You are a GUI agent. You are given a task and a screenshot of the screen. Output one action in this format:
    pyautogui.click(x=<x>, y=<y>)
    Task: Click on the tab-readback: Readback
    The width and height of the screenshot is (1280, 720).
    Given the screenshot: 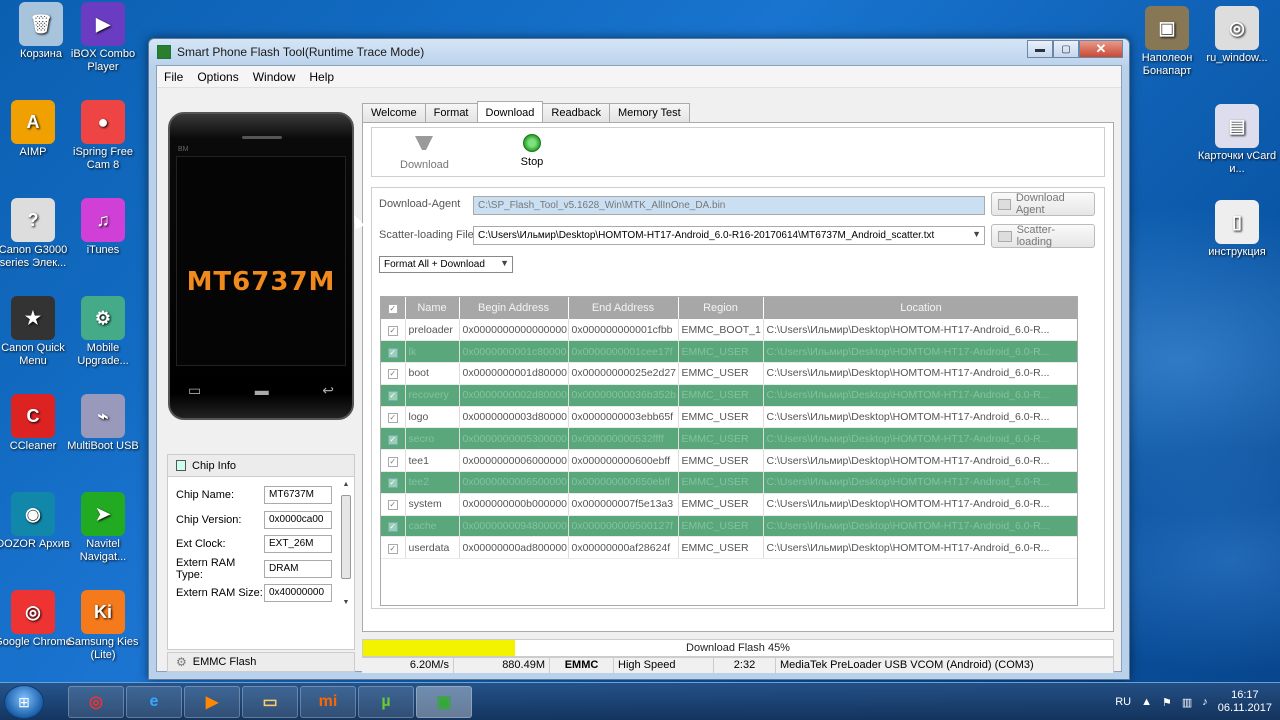 What is the action you would take?
    pyautogui.click(x=576, y=113)
    